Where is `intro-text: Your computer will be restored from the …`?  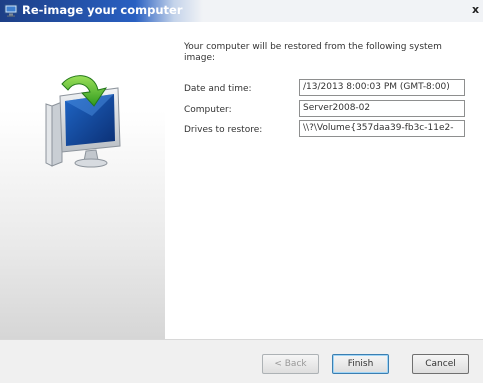
intro-text: Your computer will be restored from the … is located at coordinates (313, 52).